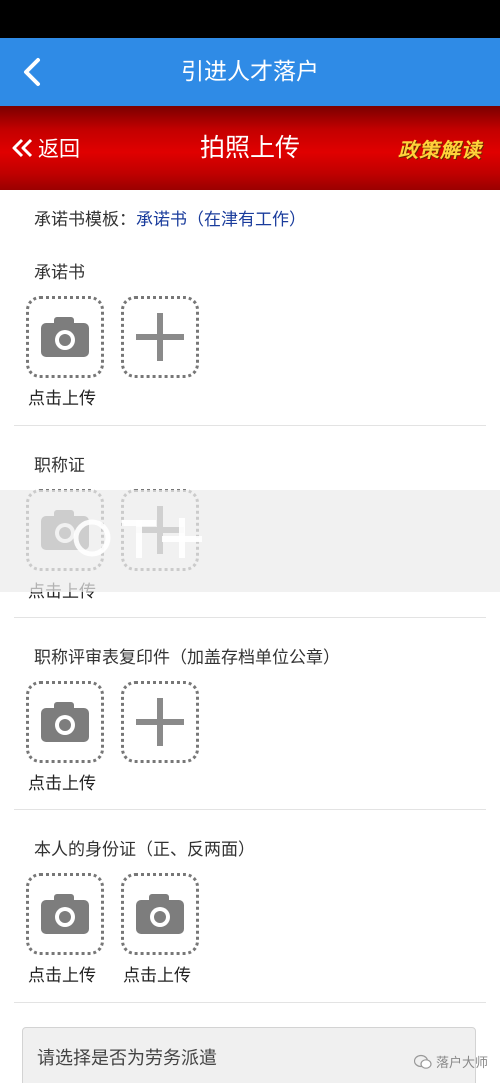  Describe the element at coordinates (187, 658) in the screenshot. I see `section-title: 职称评审表复印件（加盖存档单位公章）` at that location.